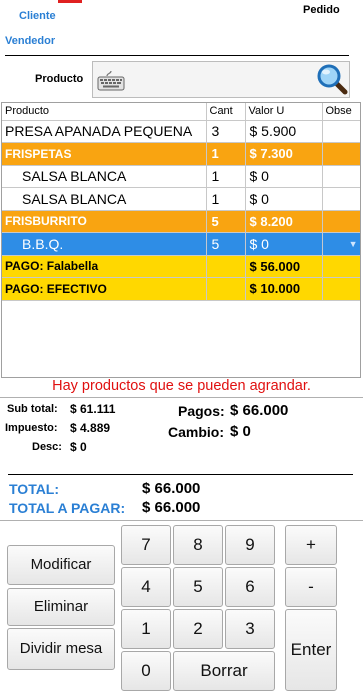 The image size is (363, 700). What do you see at coordinates (224, 671) in the screenshot?
I see `borrar-button: Borrar` at bounding box center [224, 671].